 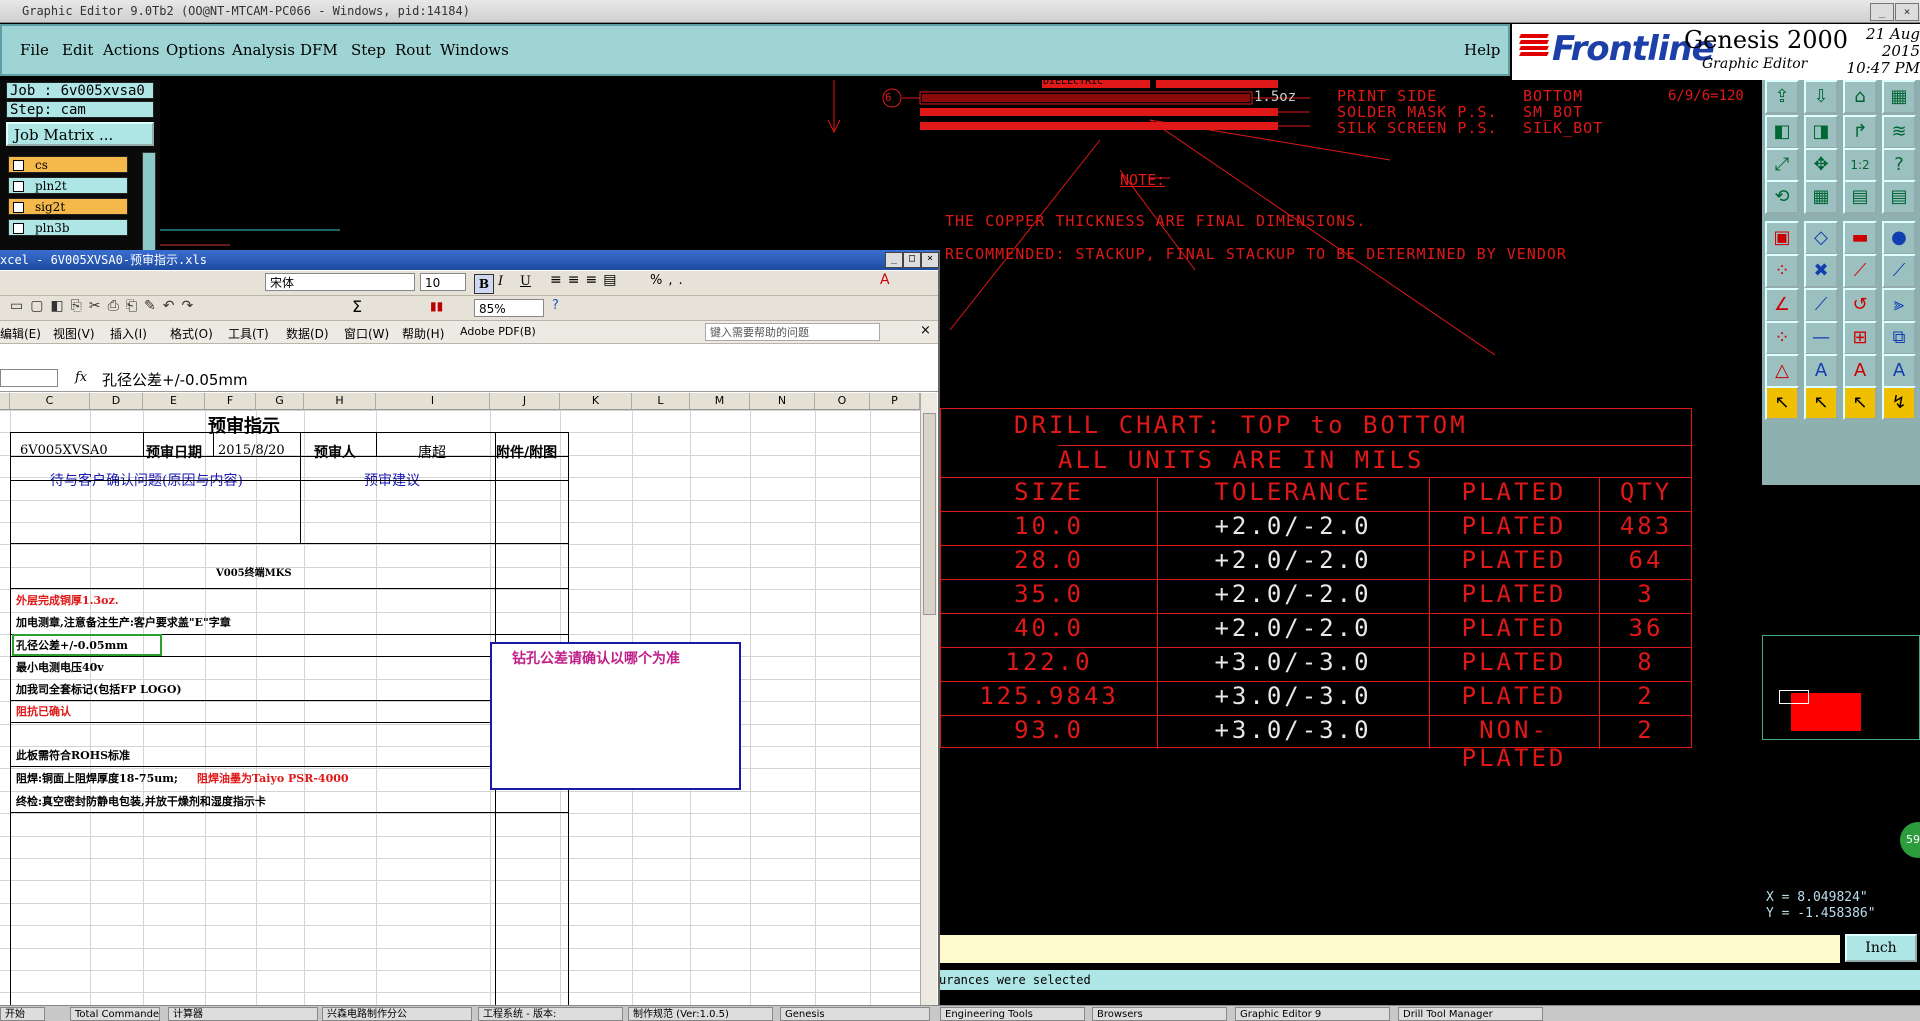 What do you see at coordinates (123, 622) in the screenshot?
I see `note-line-2: 加电测章,注意备注生产:客户要求盖"E"字章` at bounding box center [123, 622].